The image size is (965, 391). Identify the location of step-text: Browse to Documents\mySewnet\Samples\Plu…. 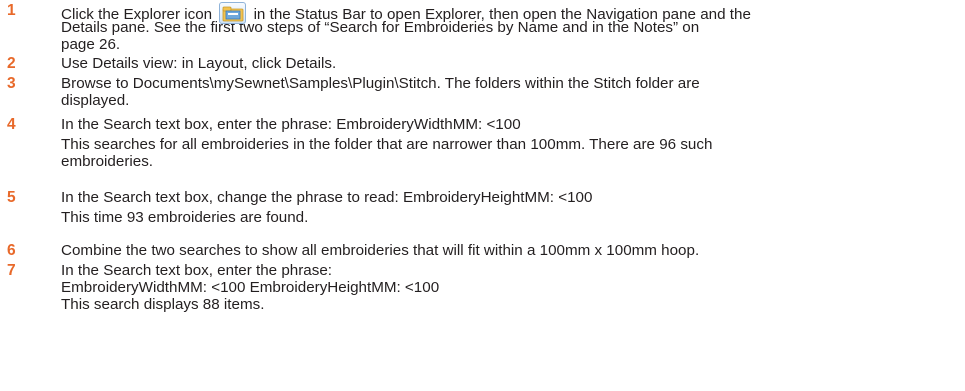
(508, 92).